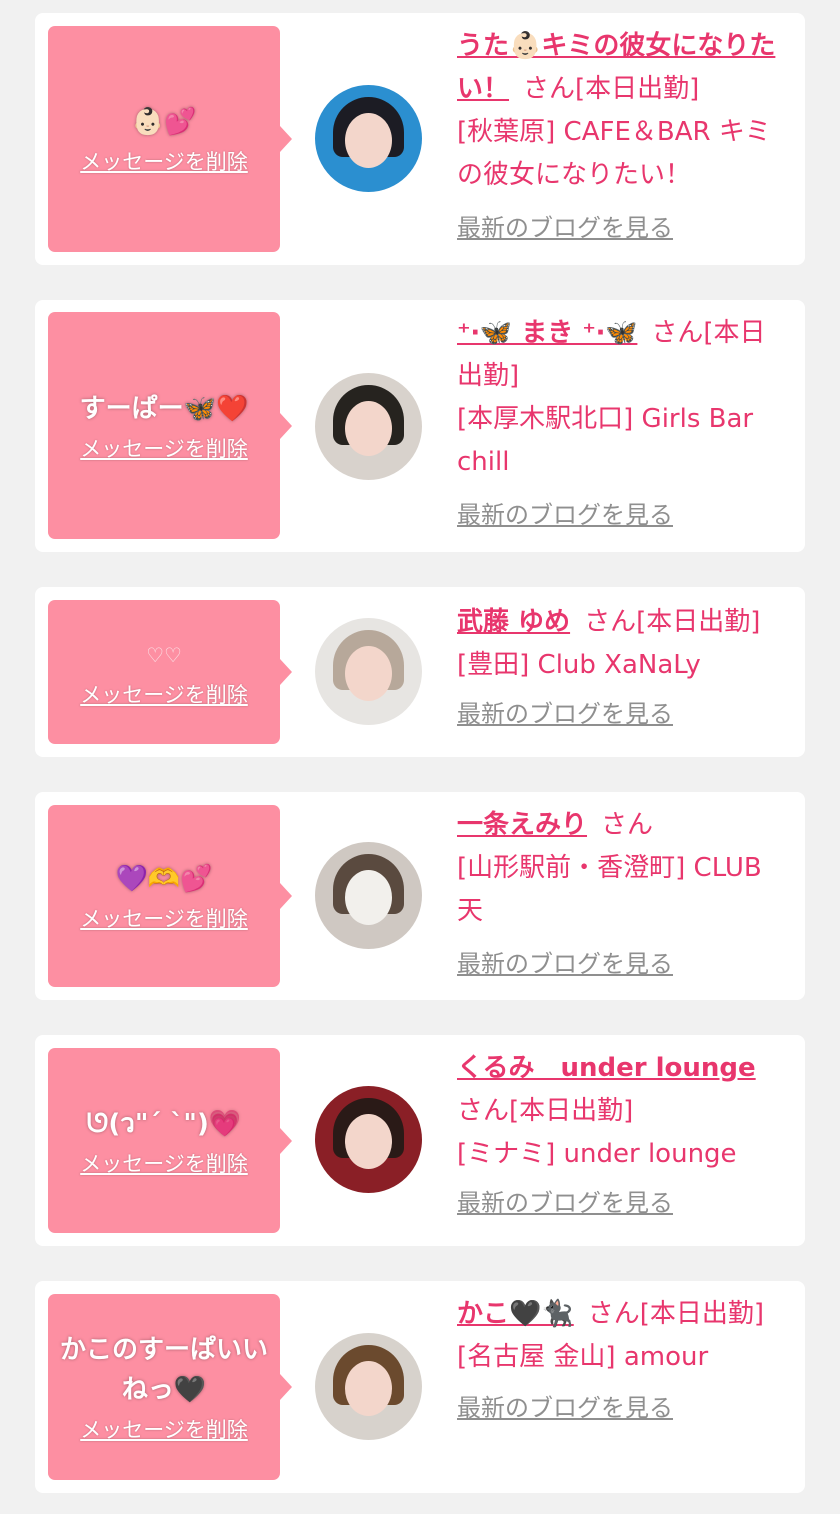  Describe the element at coordinates (609, 889) in the screenshot. I see `shop-name: [山形駅前・香澄町] CLUB 天` at that location.